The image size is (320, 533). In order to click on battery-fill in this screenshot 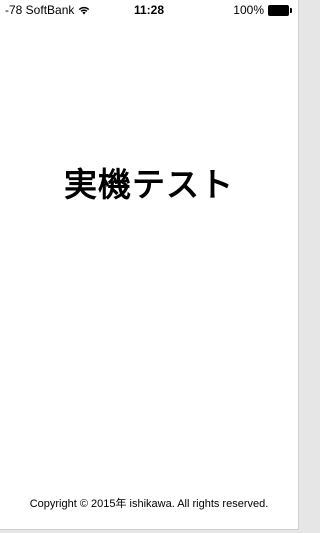, I will do `click(278, 10)`.